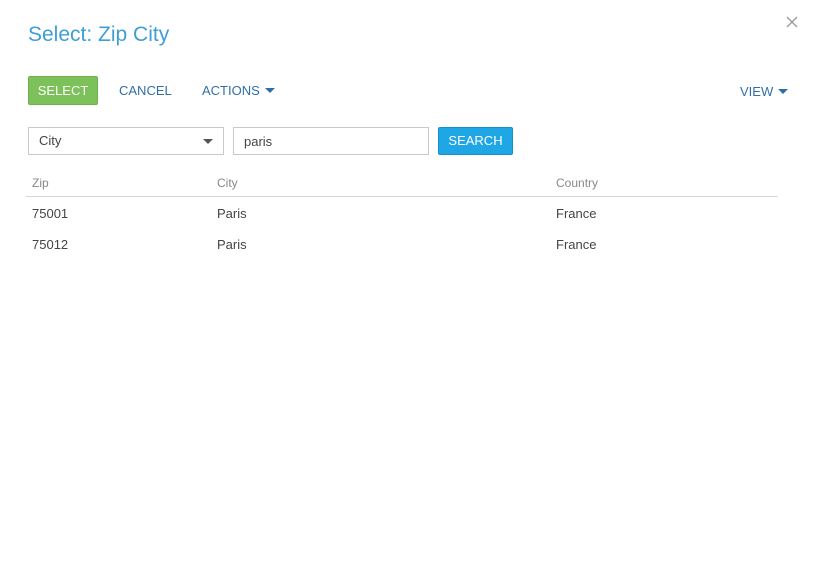  What do you see at coordinates (40, 183) in the screenshot?
I see `column-header-zip: Zip` at bounding box center [40, 183].